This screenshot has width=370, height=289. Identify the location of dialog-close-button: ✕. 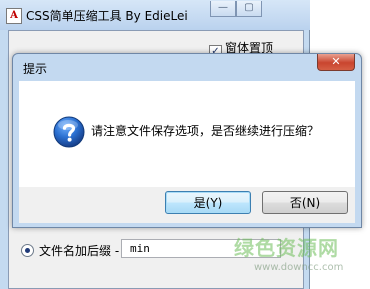
(336, 62).